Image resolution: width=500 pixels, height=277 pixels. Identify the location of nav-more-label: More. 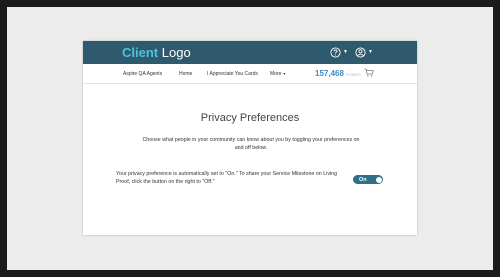
(276, 74).